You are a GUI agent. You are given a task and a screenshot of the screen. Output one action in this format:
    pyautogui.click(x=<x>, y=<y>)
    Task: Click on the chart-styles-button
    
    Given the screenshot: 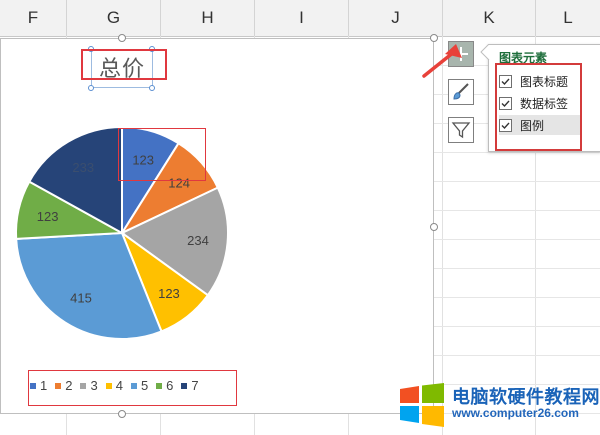 What is the action you would take?
    pyautogui.click(x=461, y=92)
    